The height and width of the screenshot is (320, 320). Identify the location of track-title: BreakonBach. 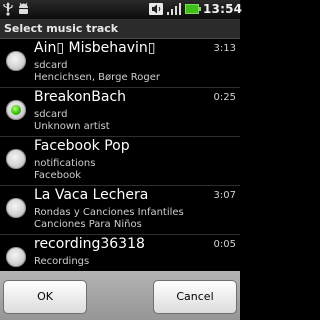
(80, 97).